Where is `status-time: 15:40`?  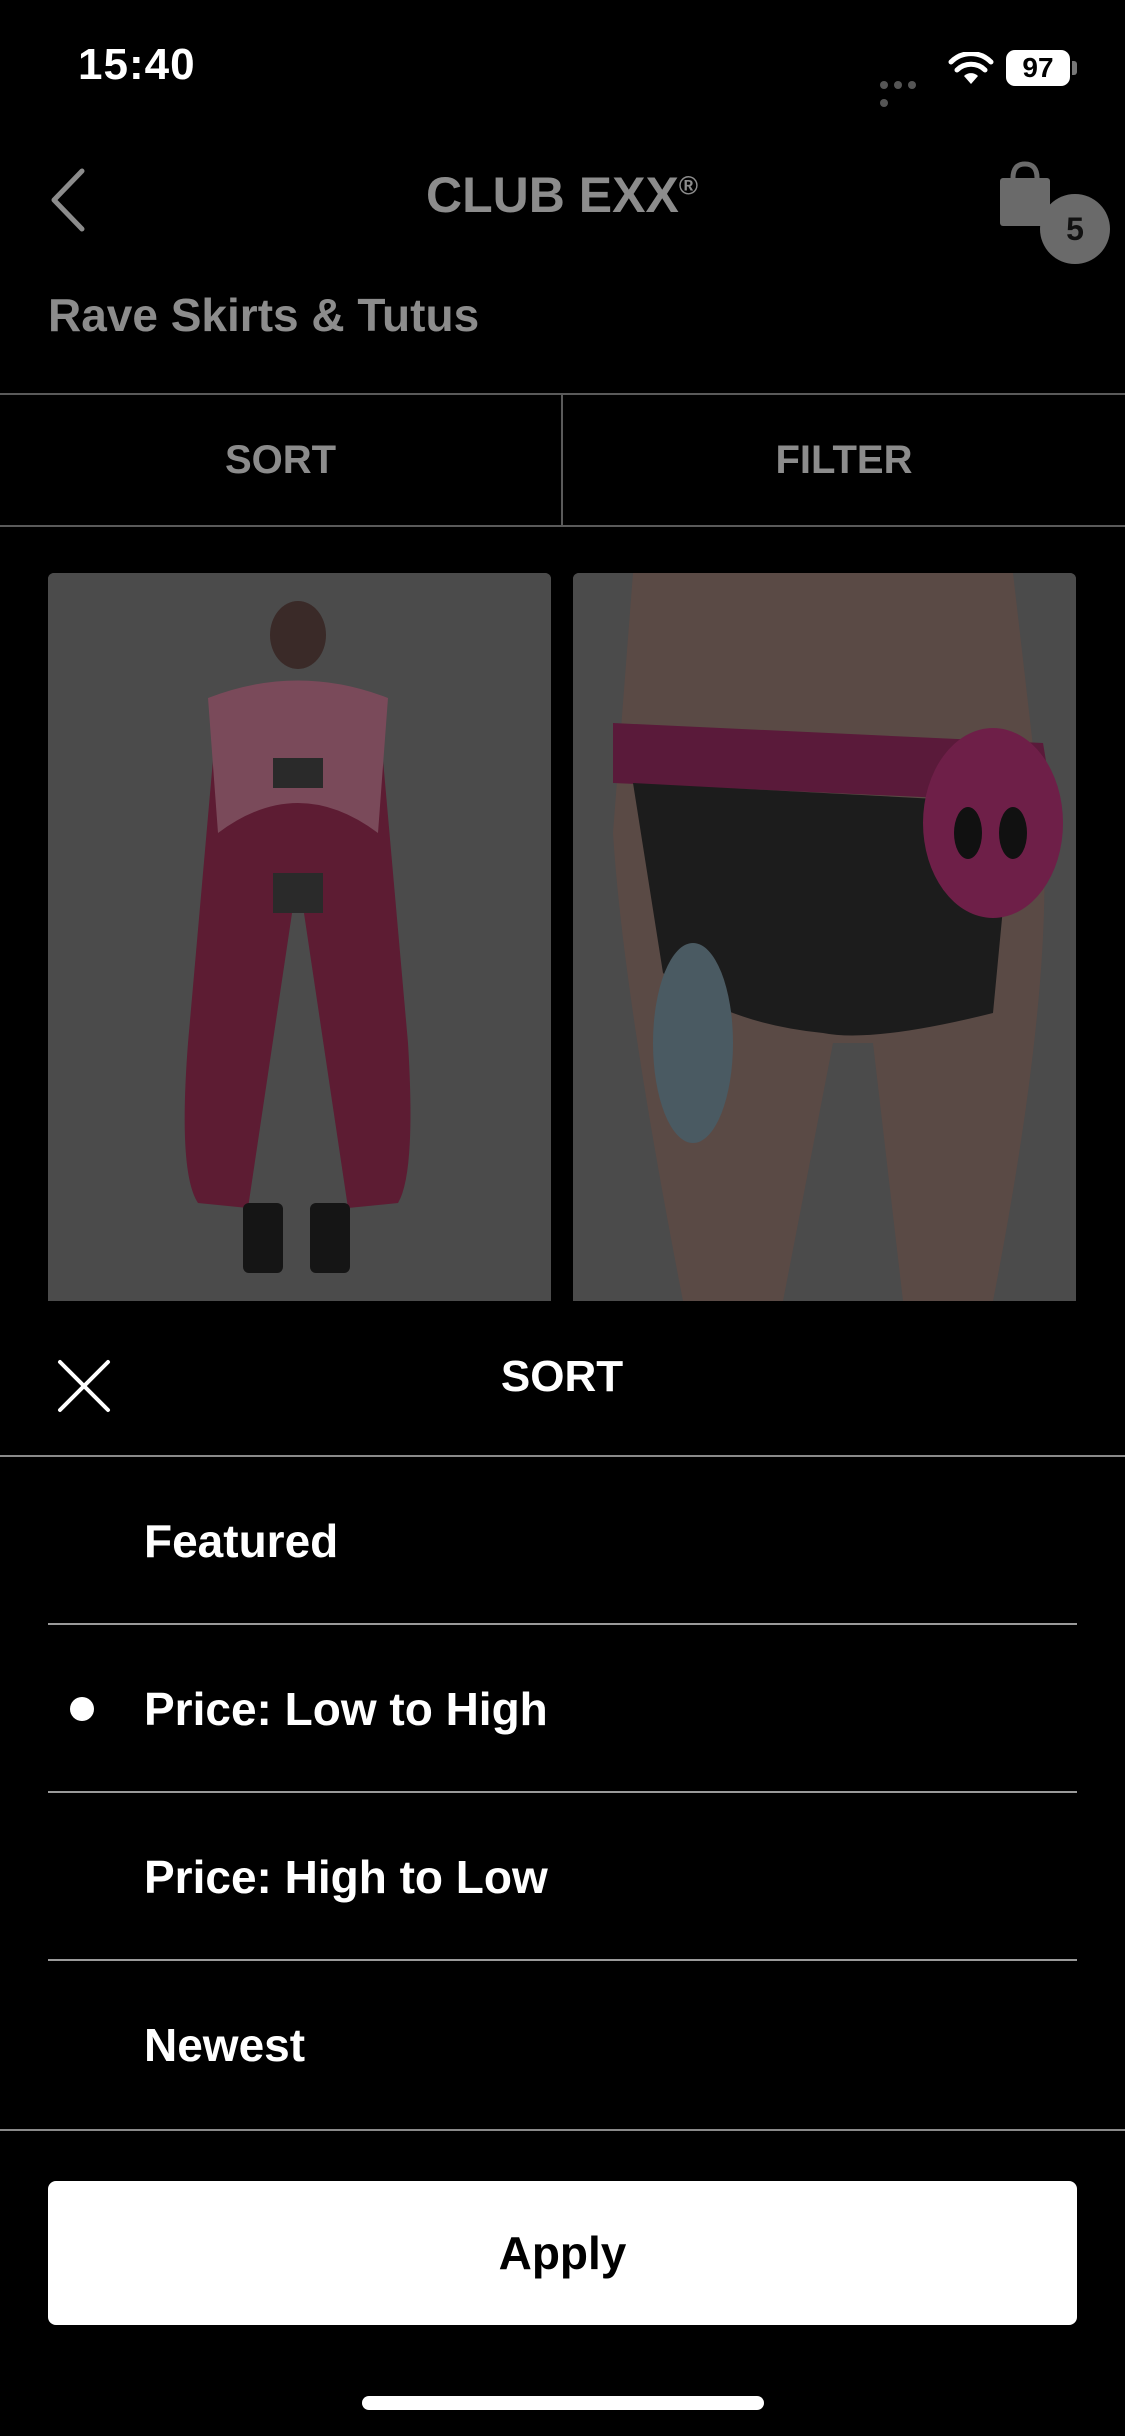
status-time: 15:40 is located at coordinates (137, 64).